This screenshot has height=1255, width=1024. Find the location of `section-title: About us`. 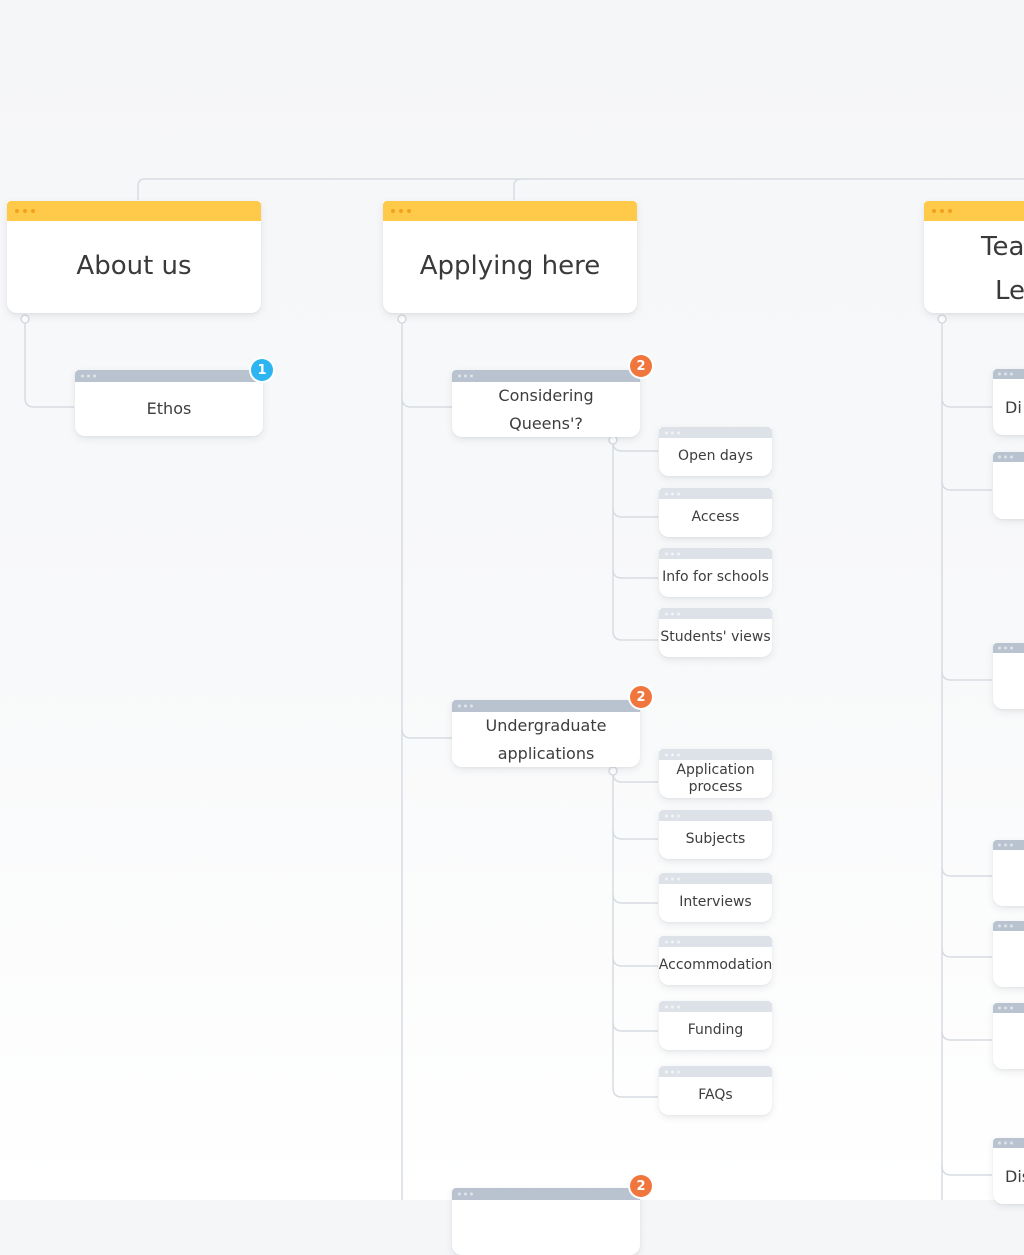

section-title: About us is located at coordinates (134, 266).